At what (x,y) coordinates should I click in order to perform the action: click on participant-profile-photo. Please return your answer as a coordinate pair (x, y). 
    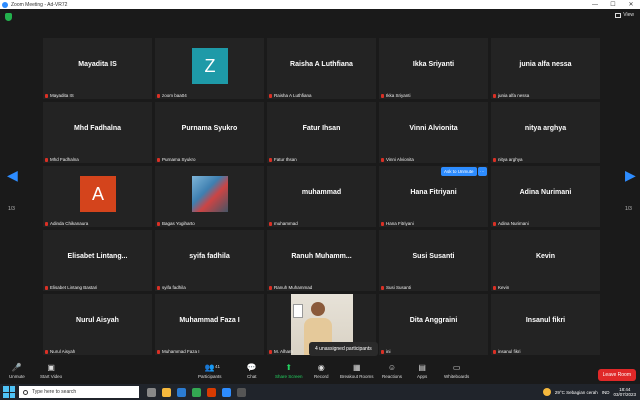
    Looking at the image, I should click on (210, 194).